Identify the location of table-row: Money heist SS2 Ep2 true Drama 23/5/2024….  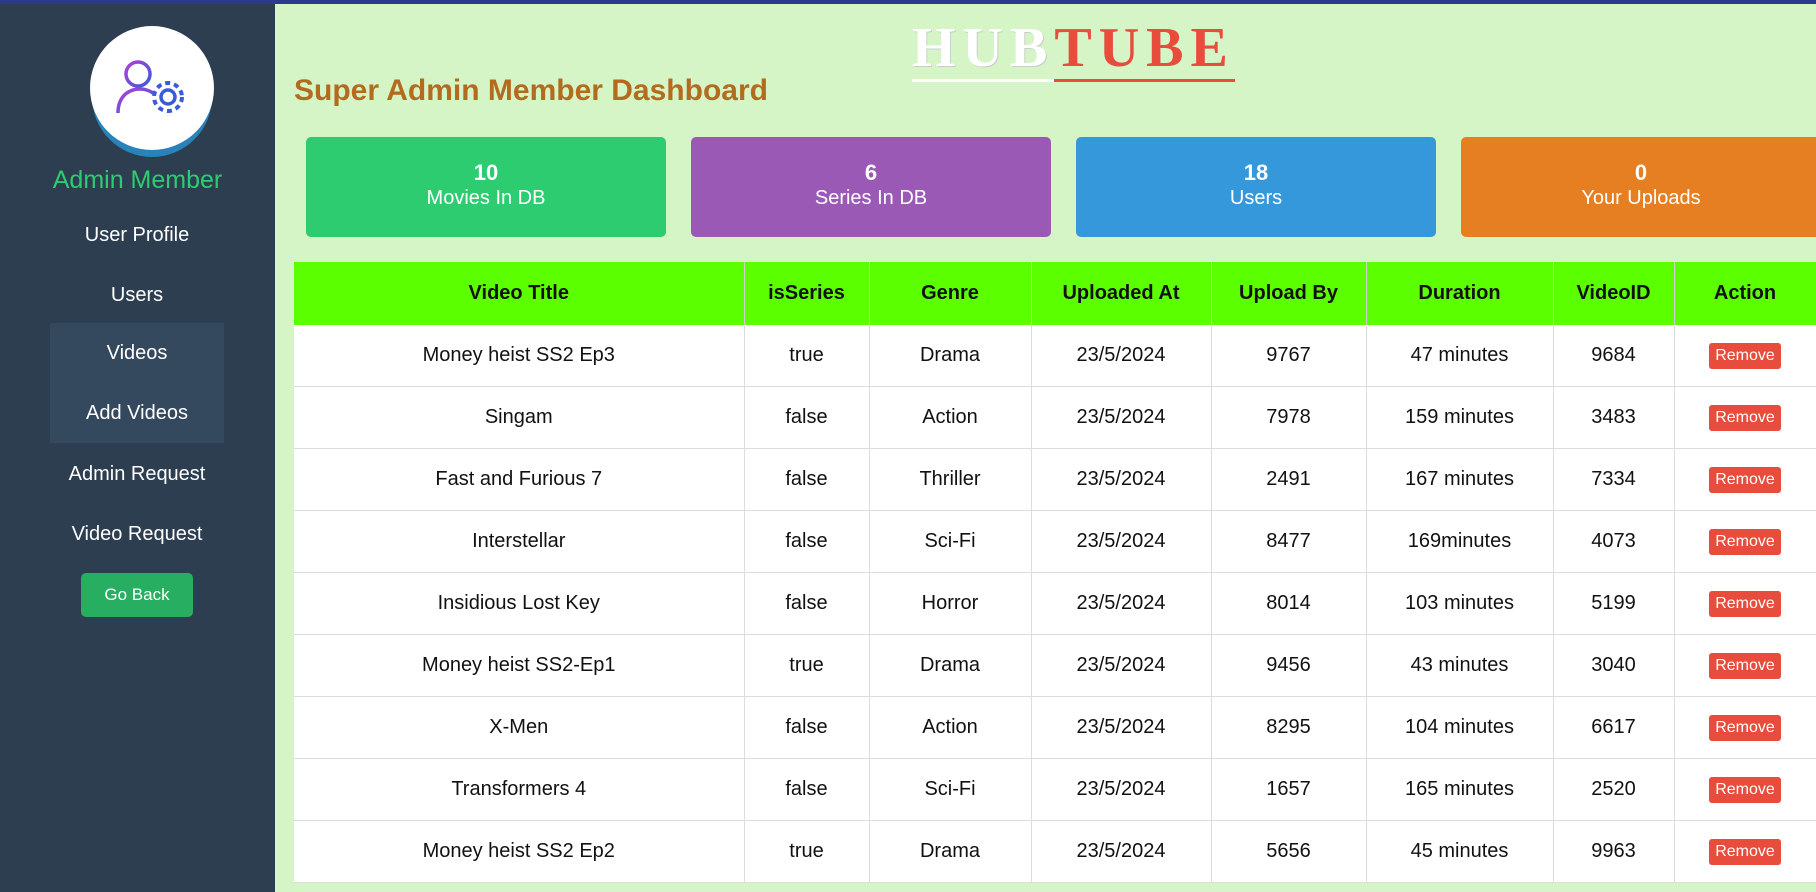
(1055, 851).